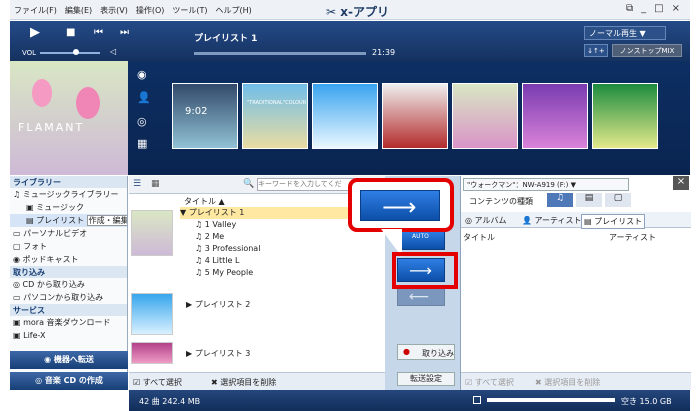 Image resolution: width=700 pixels, height=411 pixels. Describe the element at coordinates (589, 200) in the screenshot. I see `video-content-icon: ▤` at that location.